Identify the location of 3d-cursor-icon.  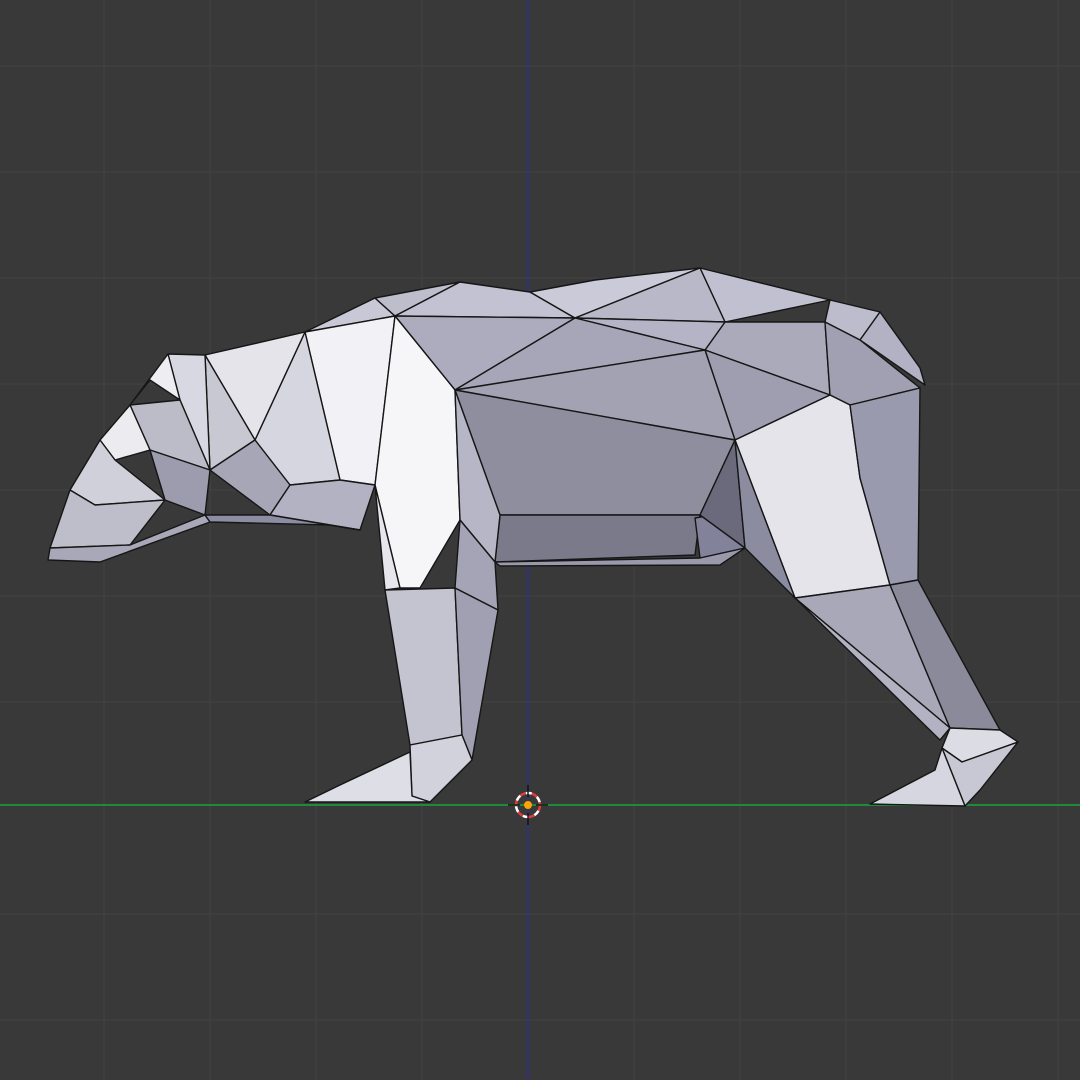
(528, 805).